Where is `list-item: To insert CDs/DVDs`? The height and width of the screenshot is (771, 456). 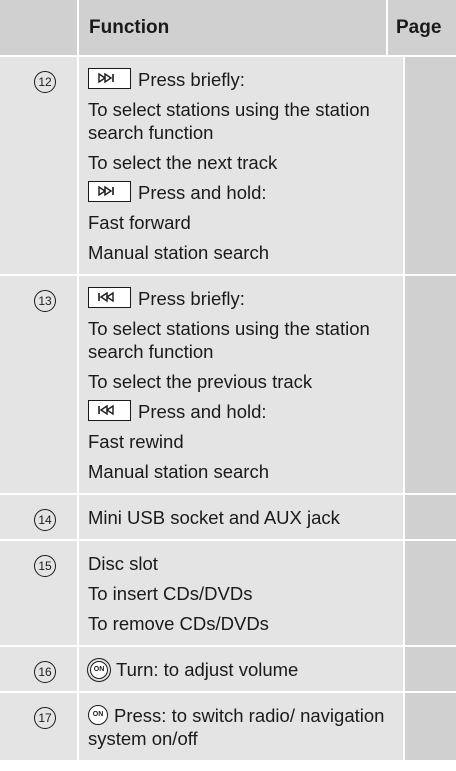 list-item: To insert CDs/DVDs is located at coordinates (170, 593).